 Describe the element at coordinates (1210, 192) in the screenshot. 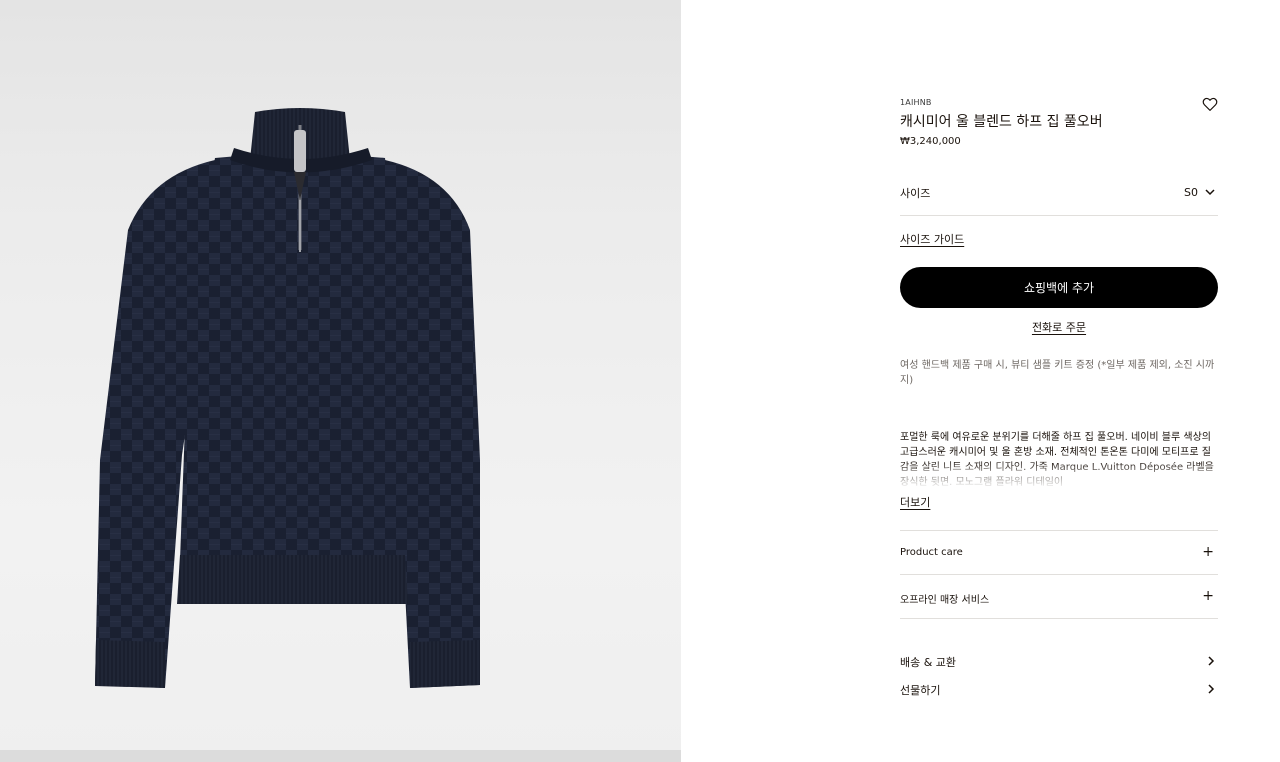

I see `chevron-down-icon` at that location.